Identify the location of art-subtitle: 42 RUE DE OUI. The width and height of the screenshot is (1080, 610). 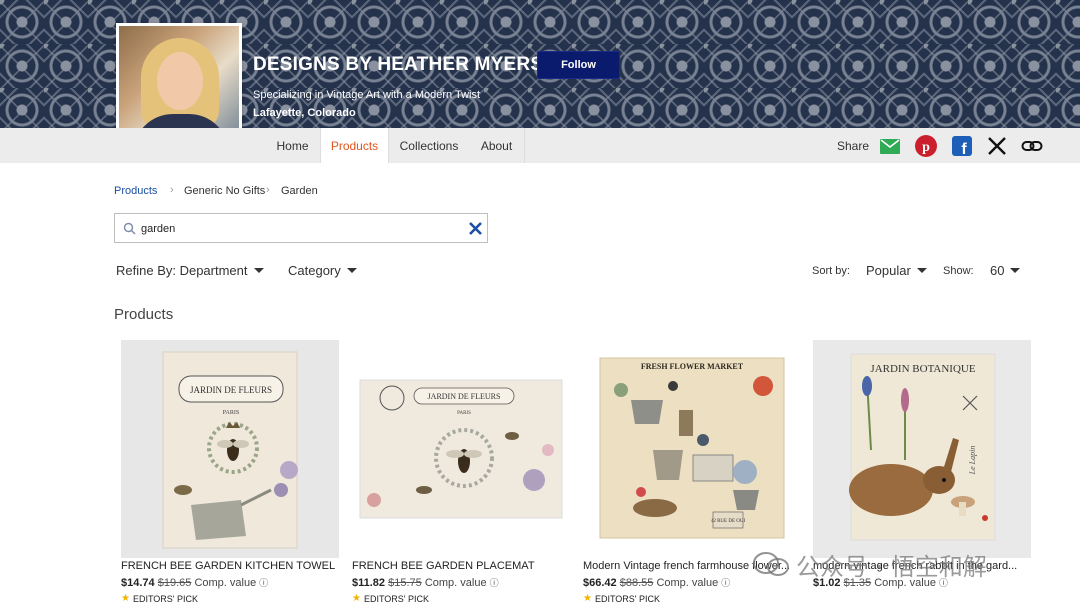
(728, 521).